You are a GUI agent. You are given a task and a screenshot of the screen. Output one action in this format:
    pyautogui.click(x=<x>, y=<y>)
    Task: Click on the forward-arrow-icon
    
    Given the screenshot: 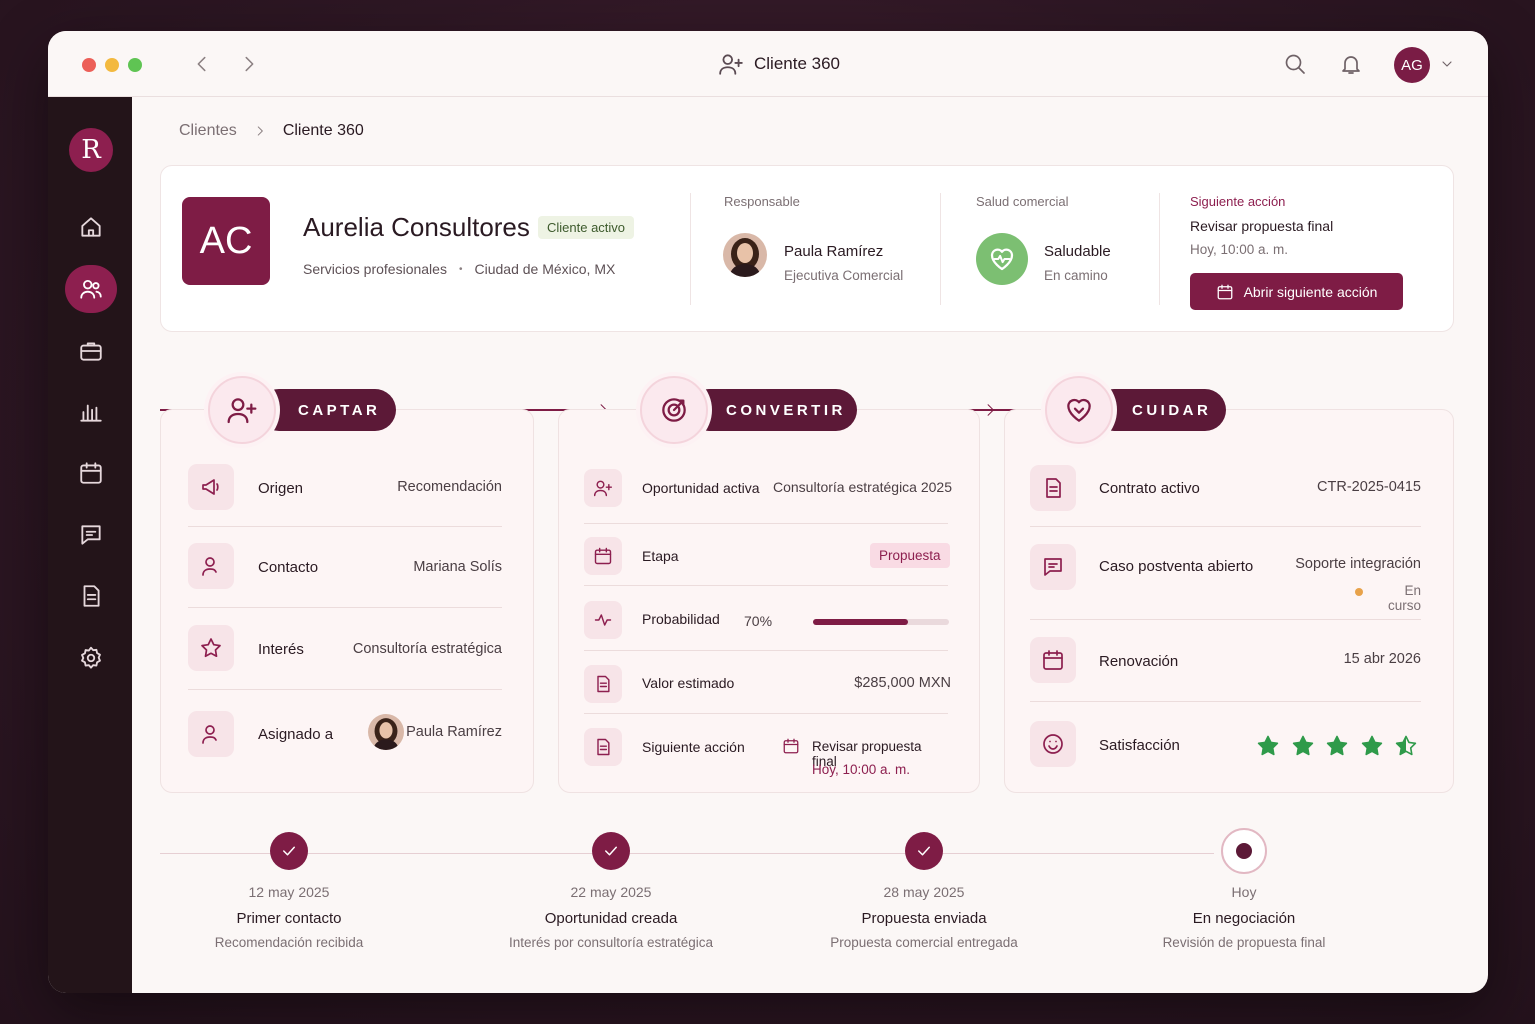 What is the action you would take?
    pyautogui.click(x=249, y=64)
    